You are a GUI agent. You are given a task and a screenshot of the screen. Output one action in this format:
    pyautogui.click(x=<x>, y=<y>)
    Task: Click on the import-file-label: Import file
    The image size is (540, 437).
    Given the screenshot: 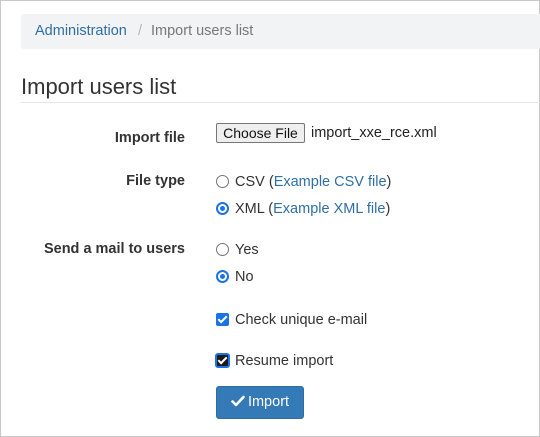 What is the action you would take?
    pyautogui.click(x=149, y=138)
    